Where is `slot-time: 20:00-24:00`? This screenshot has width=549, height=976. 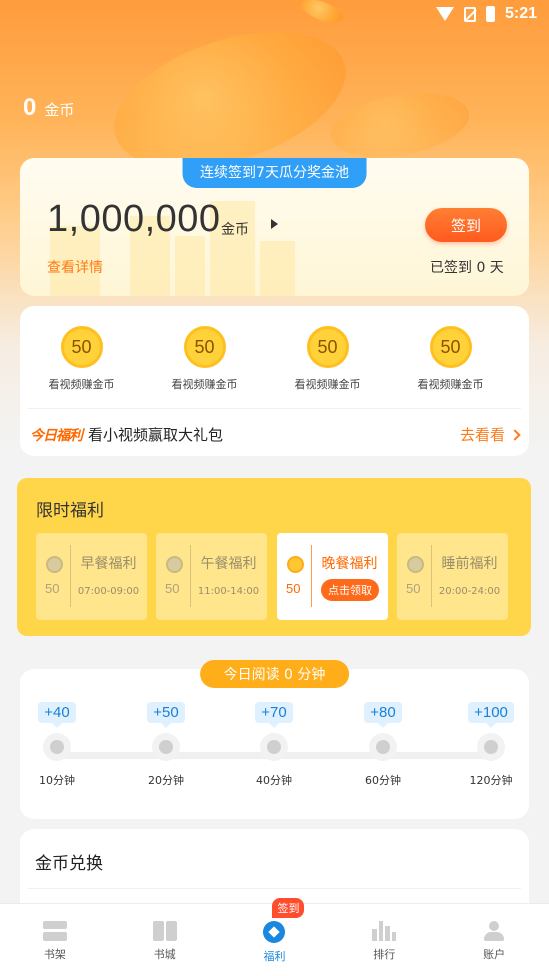 slot-time: 20:00-24:00 is located at coordinates (469, 591).